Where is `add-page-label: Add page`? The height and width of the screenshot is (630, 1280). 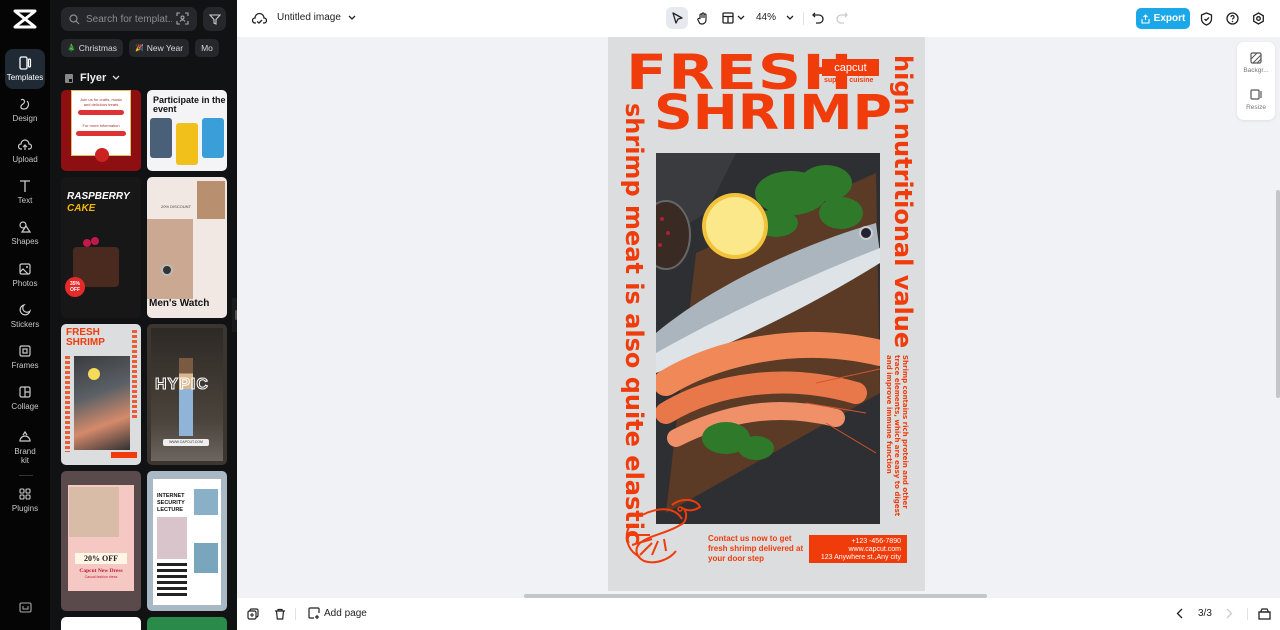
add-page-label: Add page is located at coordinates (345, 613).